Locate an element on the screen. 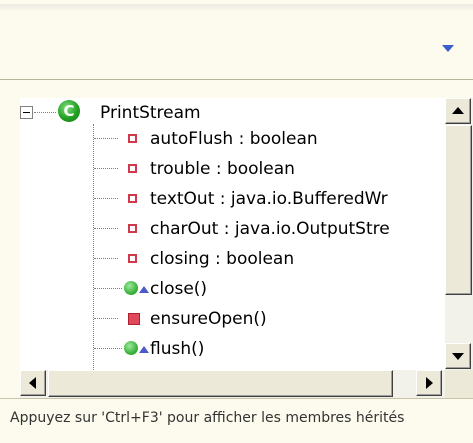 The height and width of the screenshot is (443, 473). tree-item-label: trouble : boolean is located at coordinates (222, 169).